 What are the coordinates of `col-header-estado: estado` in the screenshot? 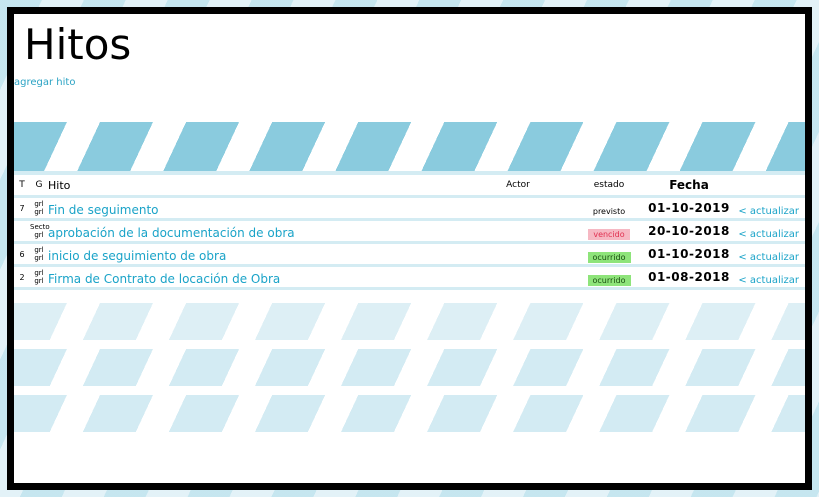 It's located at (609, 185).